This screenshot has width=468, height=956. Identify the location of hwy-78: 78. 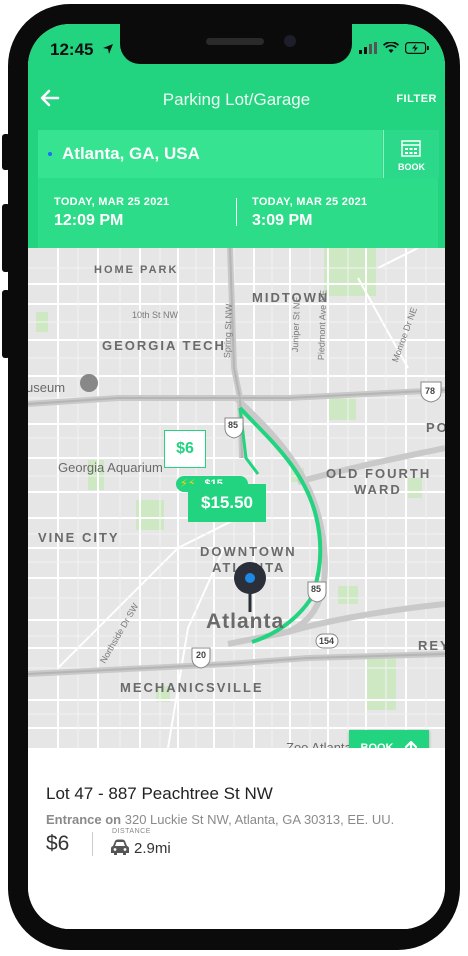
(430, 391).